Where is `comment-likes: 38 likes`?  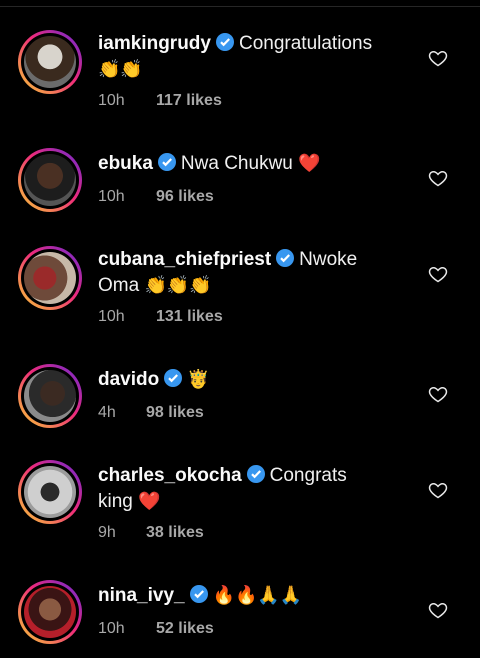 comment-likes: 38 likes is located at coordinates (175, 532).